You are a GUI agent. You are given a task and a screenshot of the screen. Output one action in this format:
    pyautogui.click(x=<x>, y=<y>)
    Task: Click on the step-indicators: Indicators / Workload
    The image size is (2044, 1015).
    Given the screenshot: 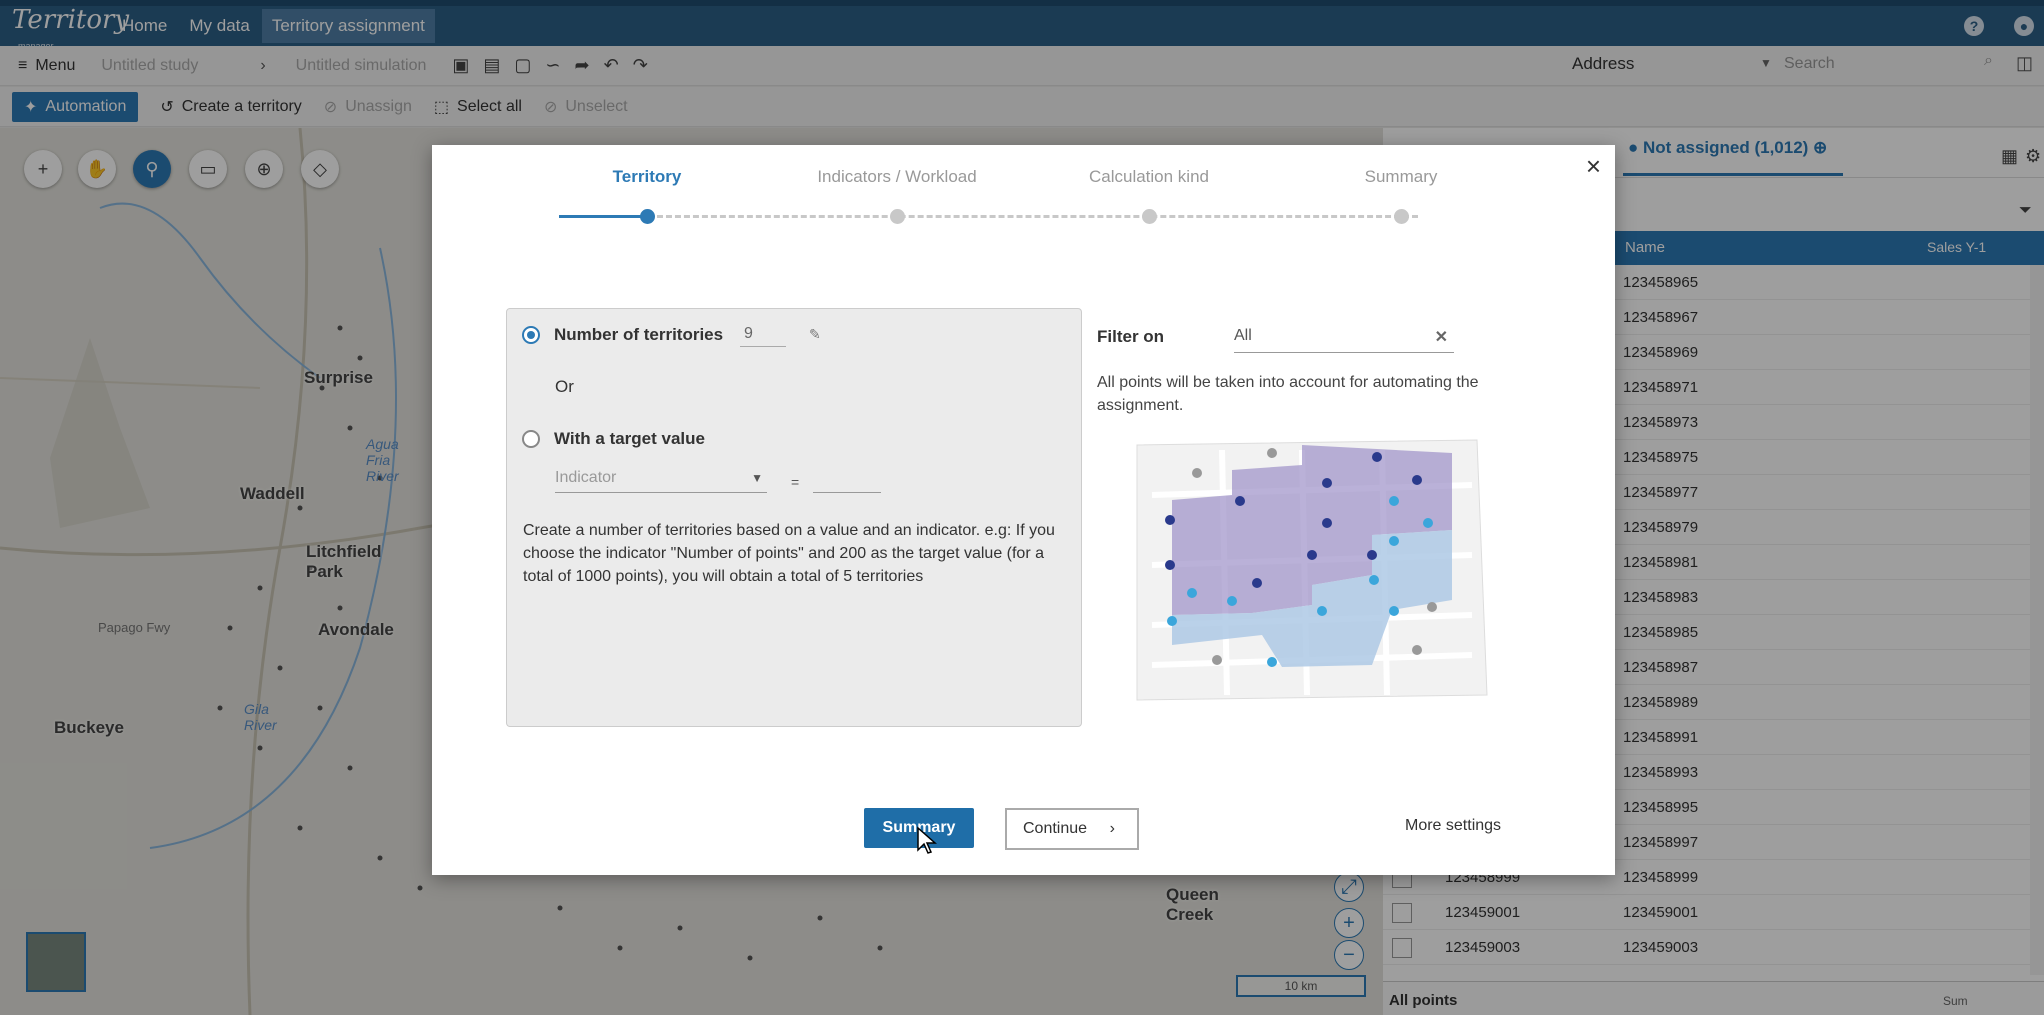 What is the action you would take?
    pyautogui.click(x=897, y=177)
    